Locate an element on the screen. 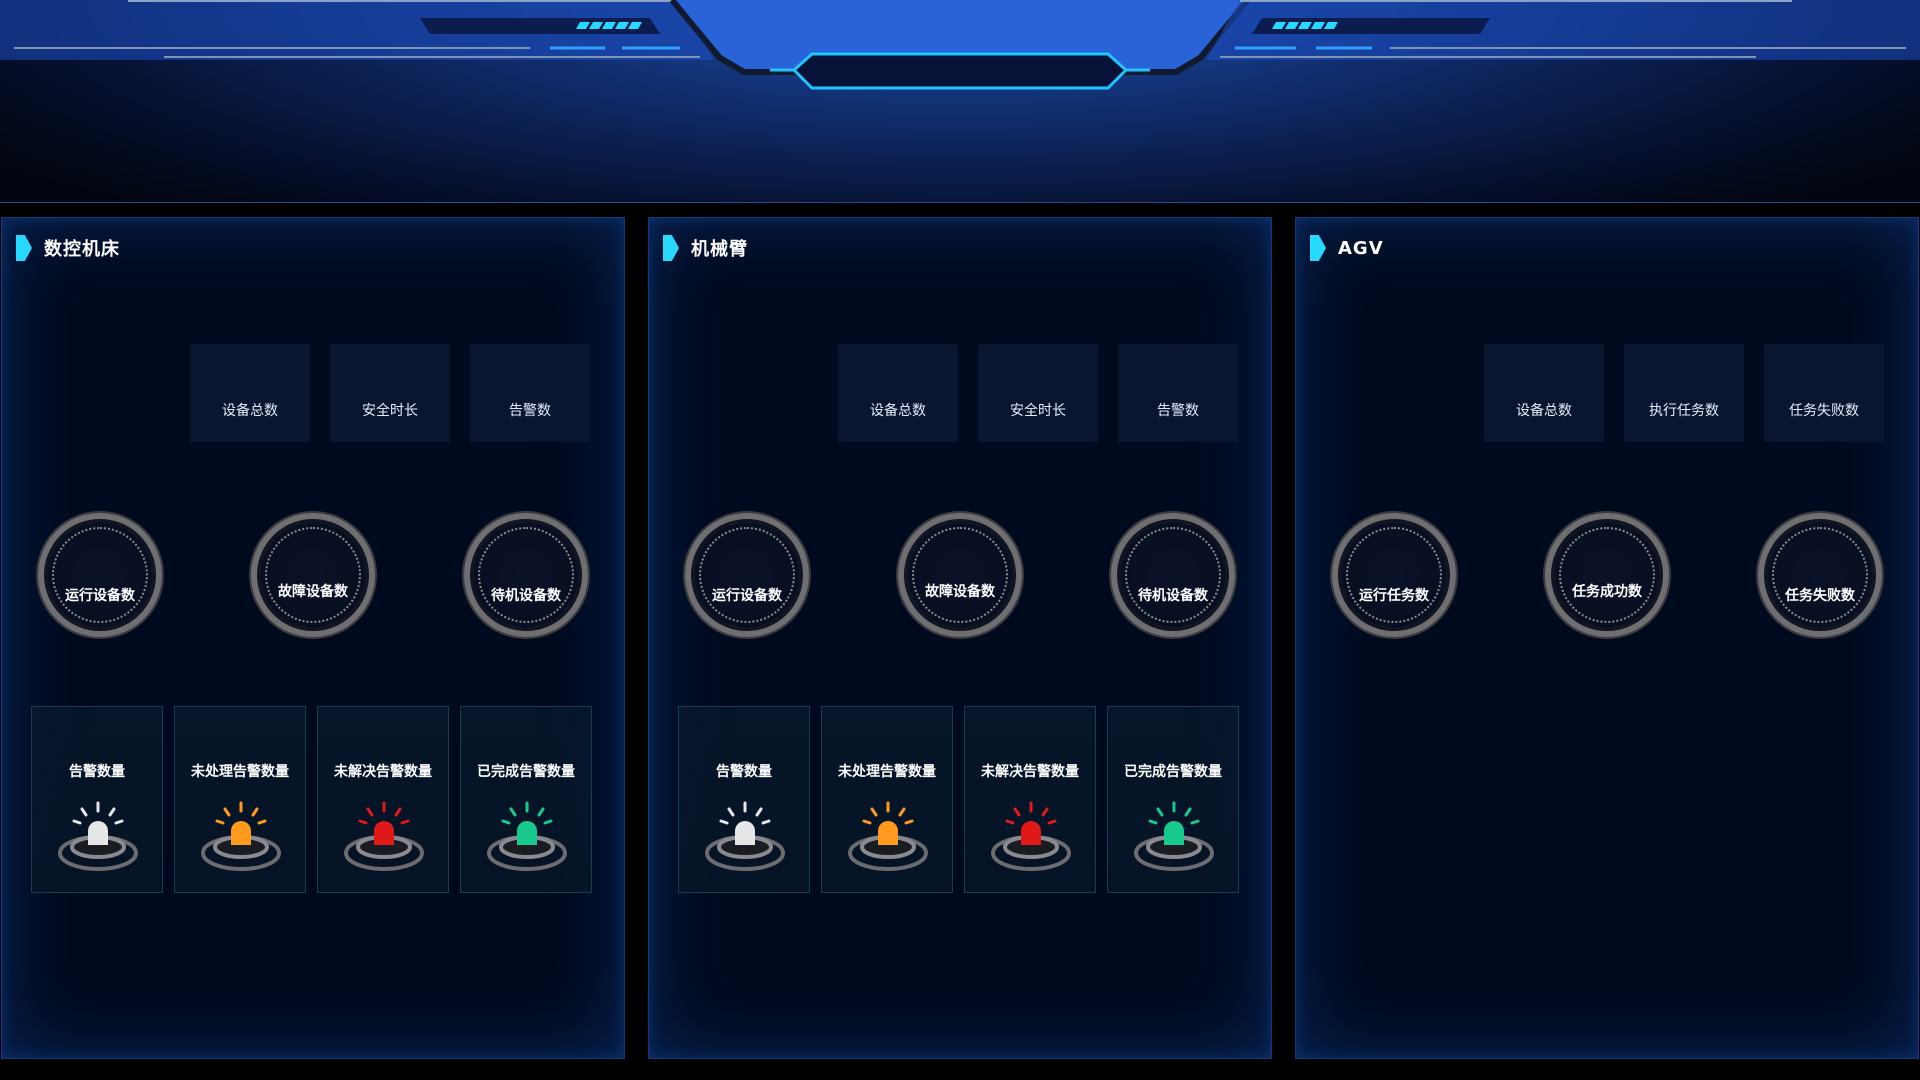 Image resolution: width=1920 pixels, height=1080 pixels. panel-title: AGV is located at coordinates (1361, 248).